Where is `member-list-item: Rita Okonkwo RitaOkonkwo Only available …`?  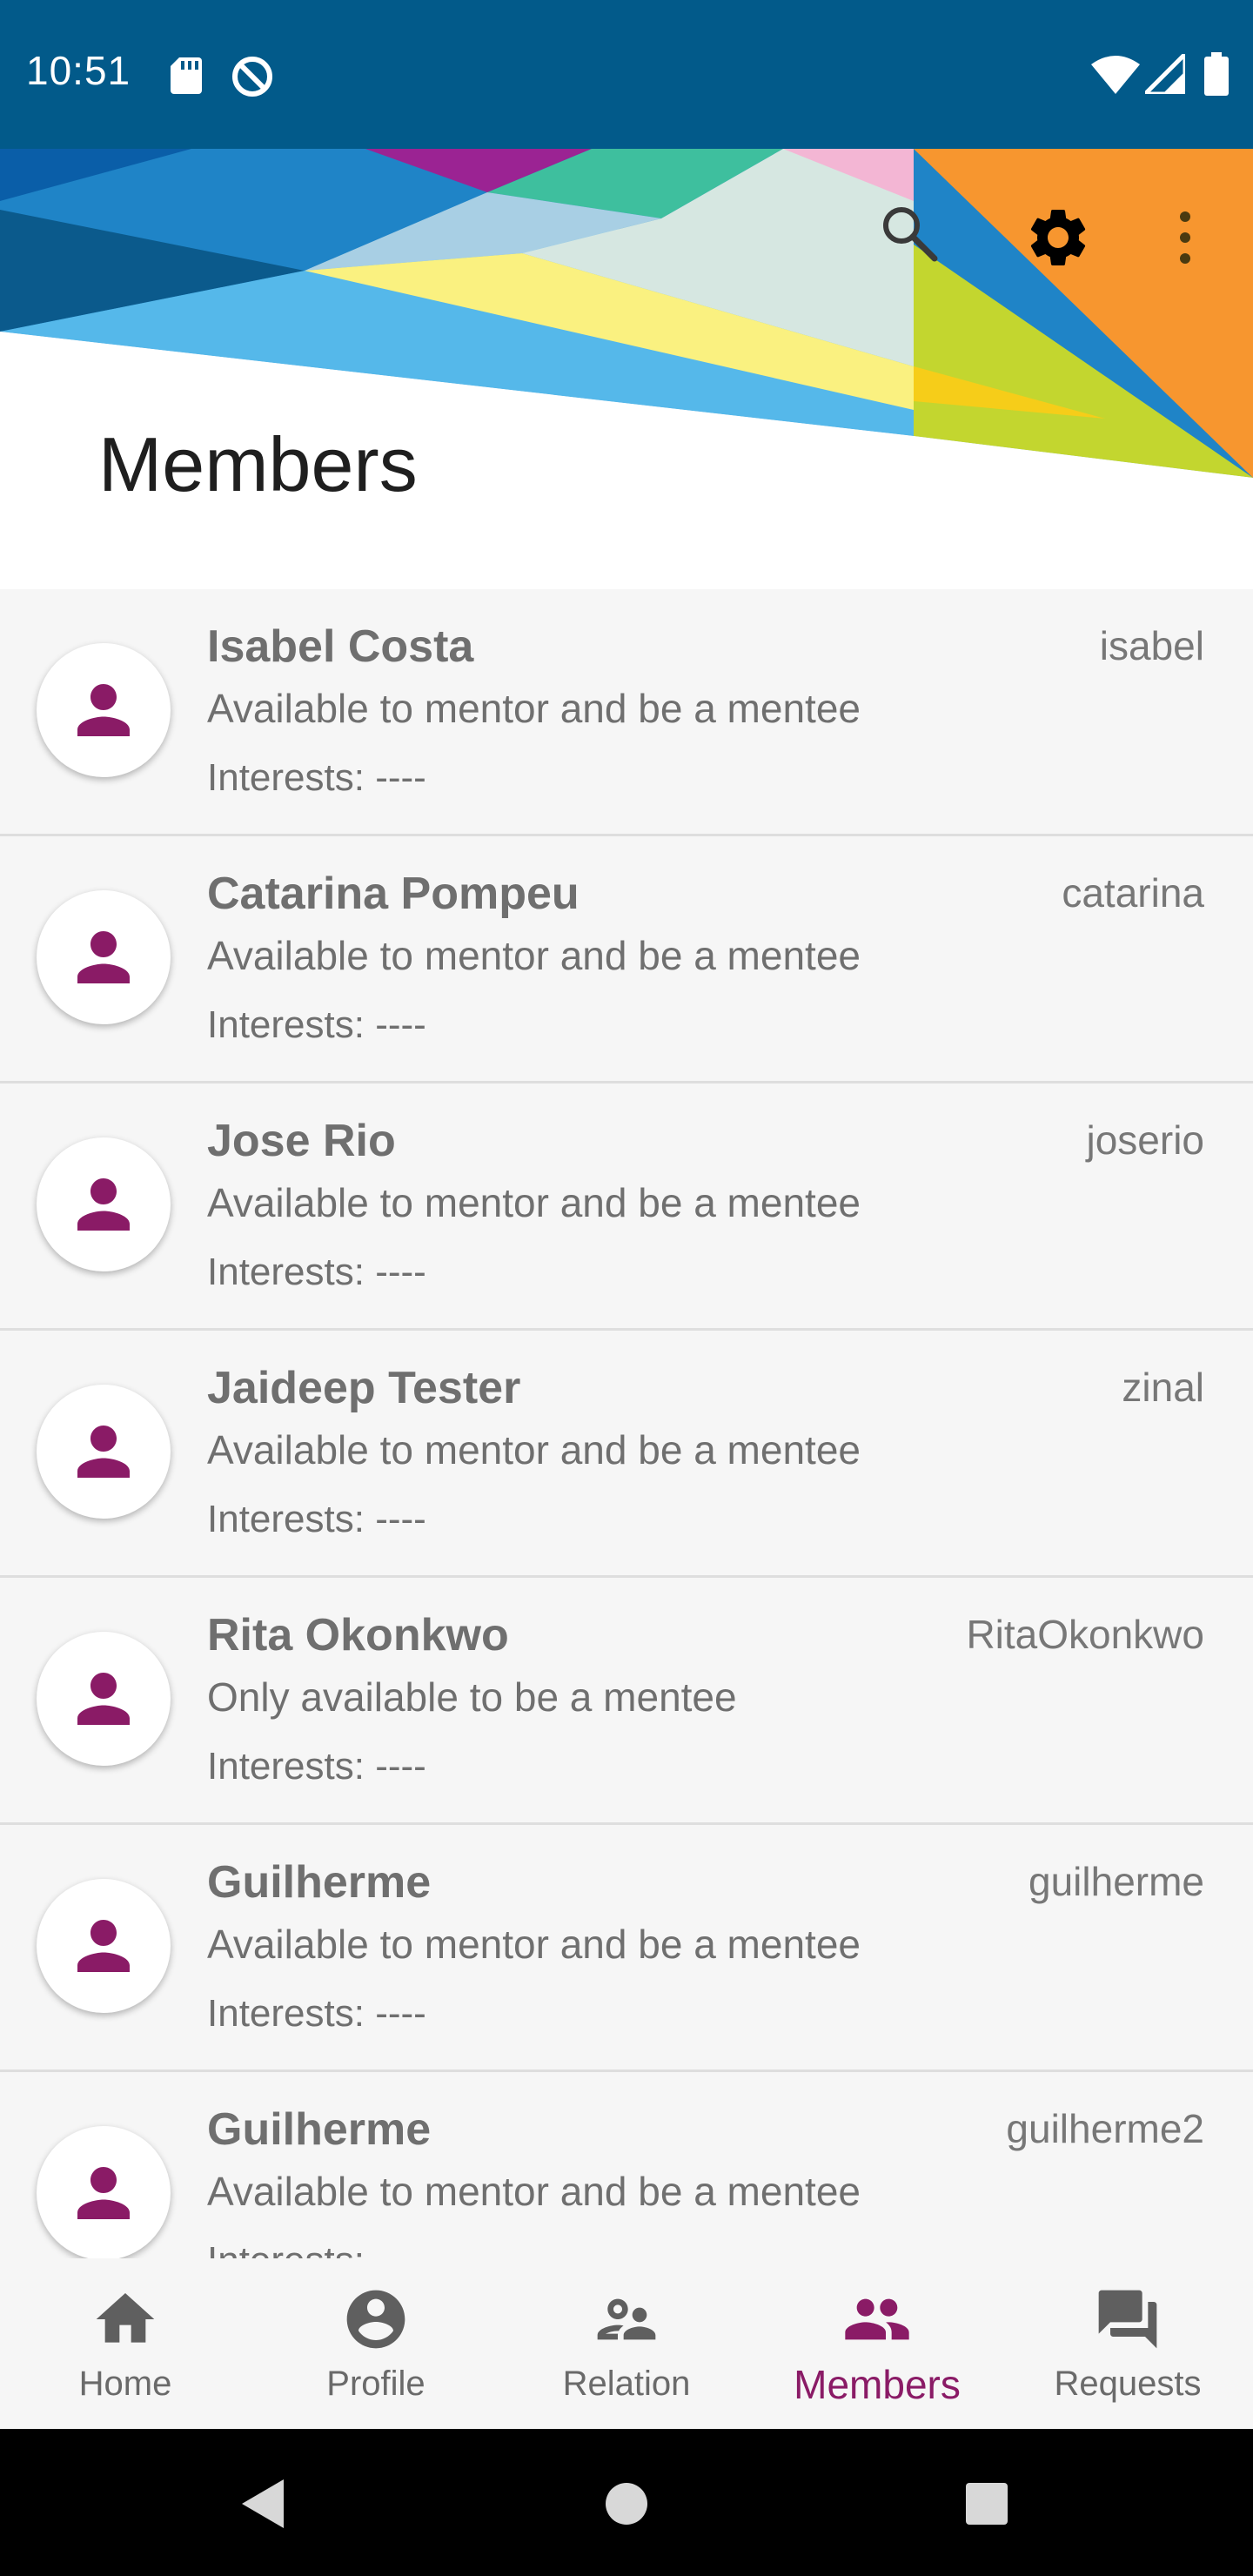 member-list-item: Rita Okonkwo RitaOkonkwo Only available … is located at coordinates (626, 1701).